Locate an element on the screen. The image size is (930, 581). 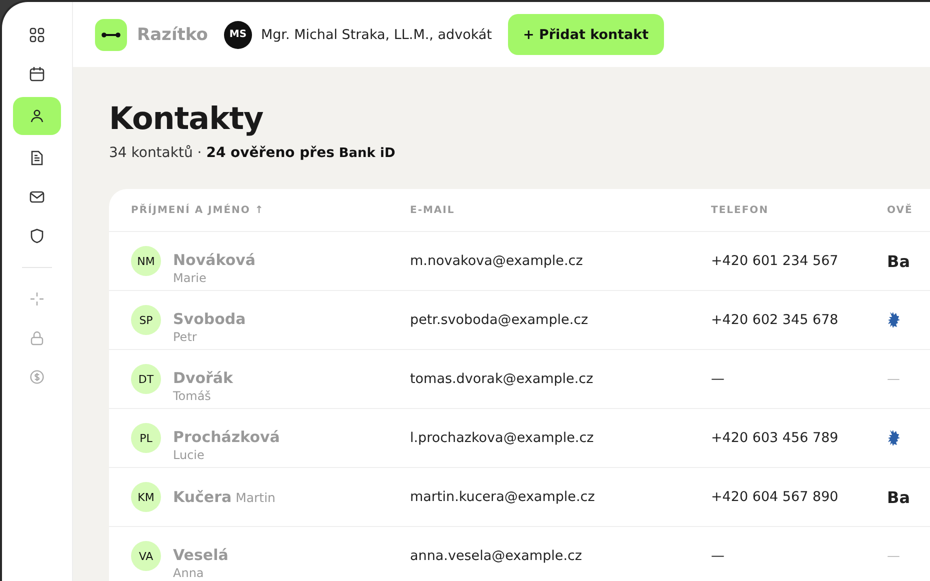
coin-icon is located at coordinates (37, 377).